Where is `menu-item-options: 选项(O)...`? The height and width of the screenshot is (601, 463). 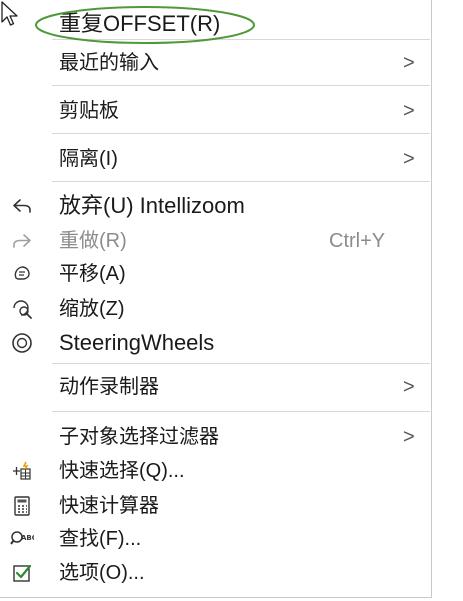
menu-item-options: 选项(O)... is located at coordinates (216, 573).